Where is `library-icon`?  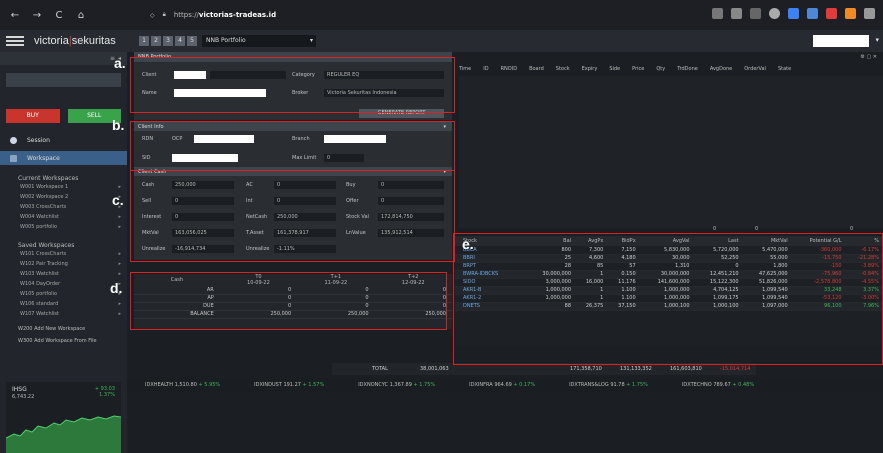
library-icon is located at coordinates (755, 13).